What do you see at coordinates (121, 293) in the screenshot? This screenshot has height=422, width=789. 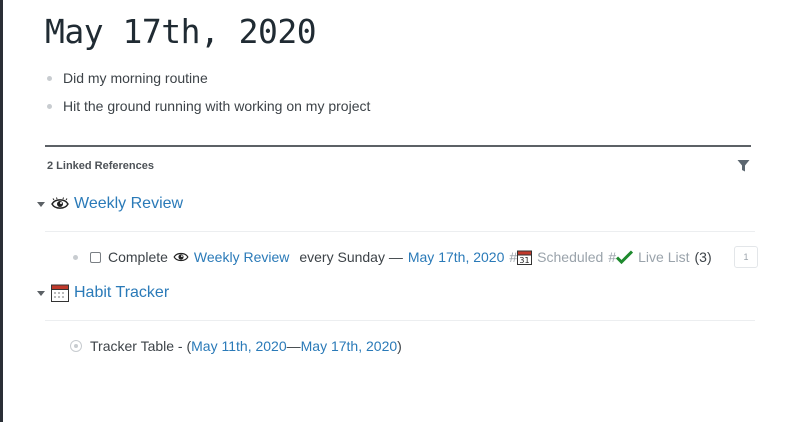 I see `page-link-habit-tracker: Habit Tracker` at bounding box center [121, 293].